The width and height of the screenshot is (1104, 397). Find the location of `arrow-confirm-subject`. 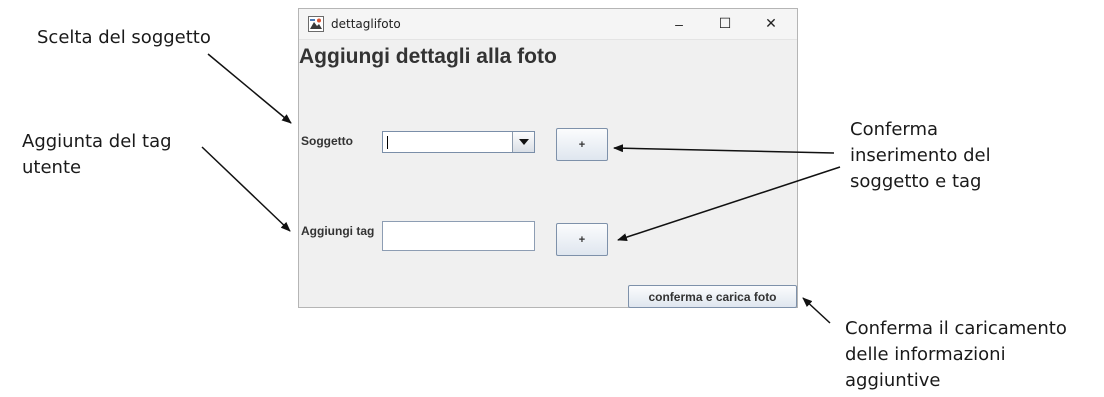

arrow-confirm-subject is located at coordinates (724, 149).